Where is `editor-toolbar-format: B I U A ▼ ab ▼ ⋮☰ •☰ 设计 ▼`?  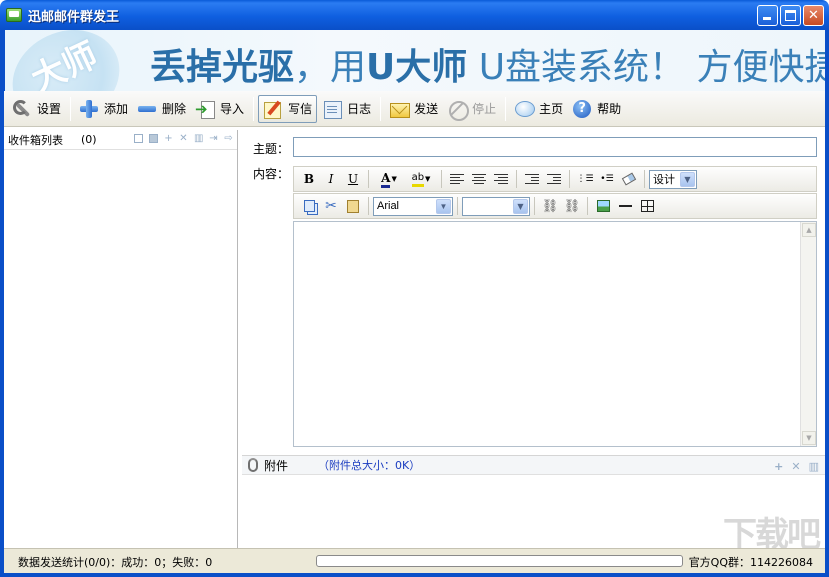 editor-toolbar-format: B I U A ▼ ab ▼ ⋮☰ •☰ 设计 ▼ is located at coordinates (555, 179).